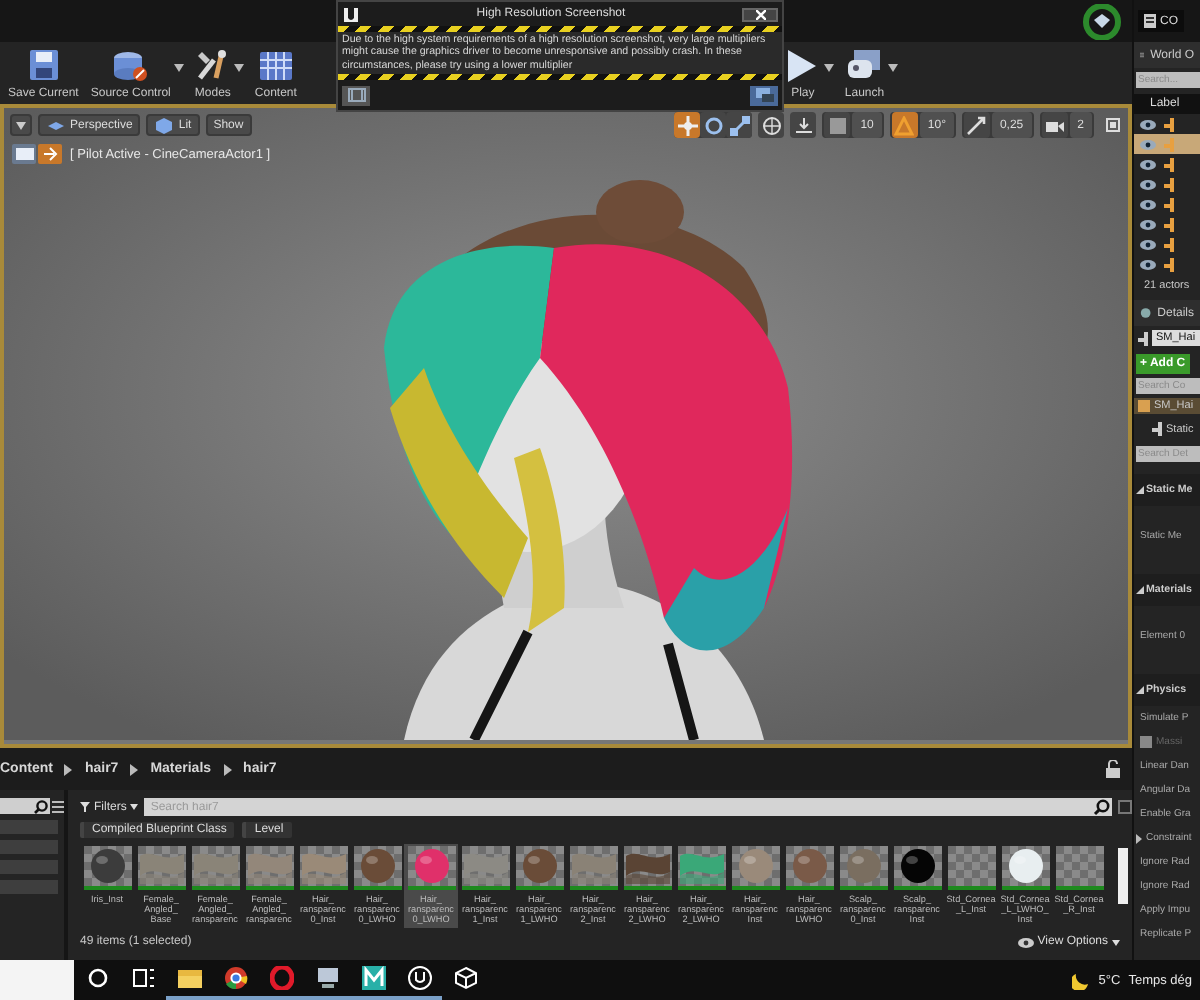  Describe the element at coordinates (1113, 769) in the screenshot. I see `lock-icon` at that location.